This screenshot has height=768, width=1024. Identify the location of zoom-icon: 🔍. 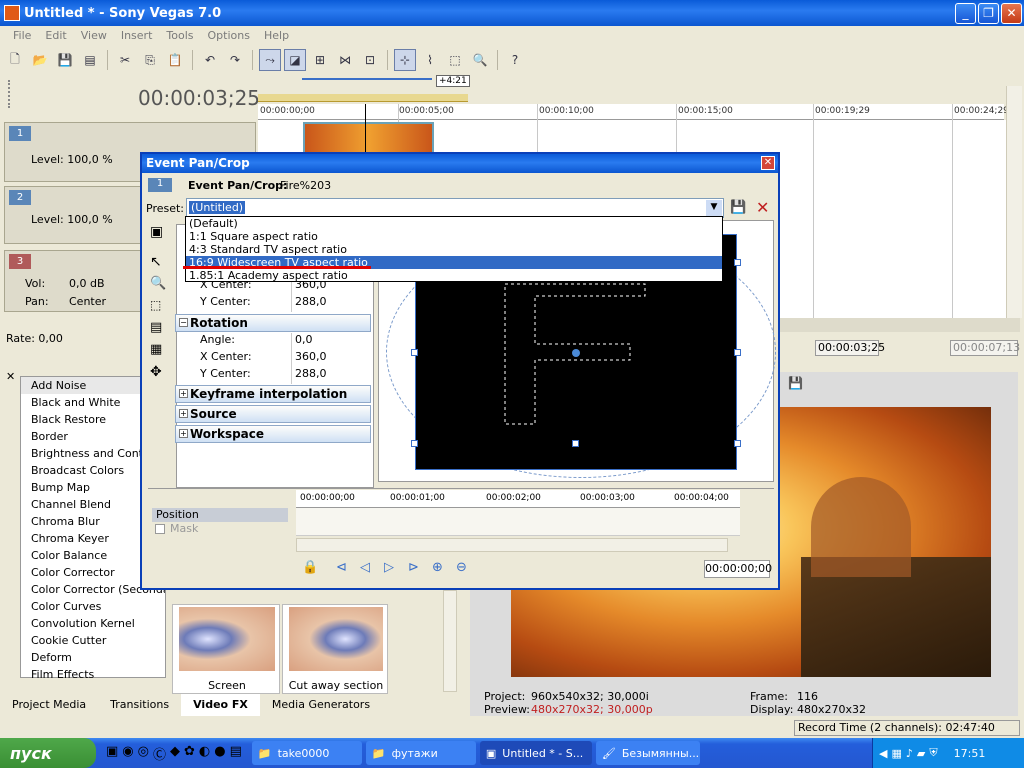
(158, 283).